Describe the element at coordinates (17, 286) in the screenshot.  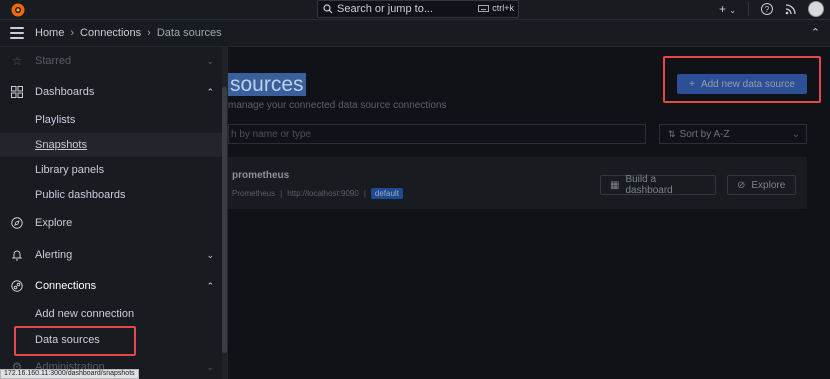
I see `link-icon` at that location.